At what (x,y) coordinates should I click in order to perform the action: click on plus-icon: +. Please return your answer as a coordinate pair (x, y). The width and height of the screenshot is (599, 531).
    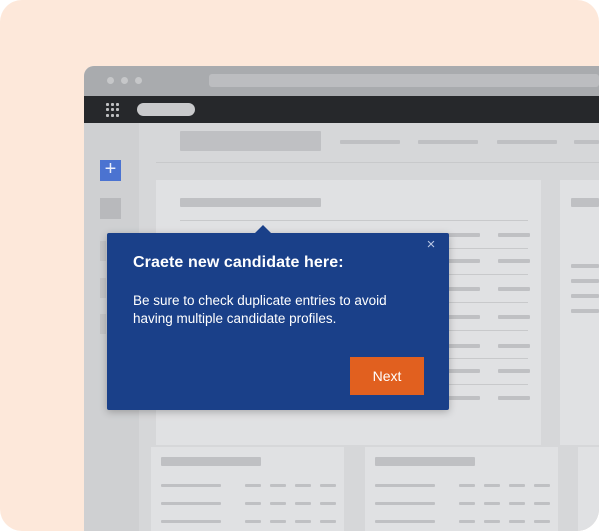
    Looking at the image, I should click on (110, 169).